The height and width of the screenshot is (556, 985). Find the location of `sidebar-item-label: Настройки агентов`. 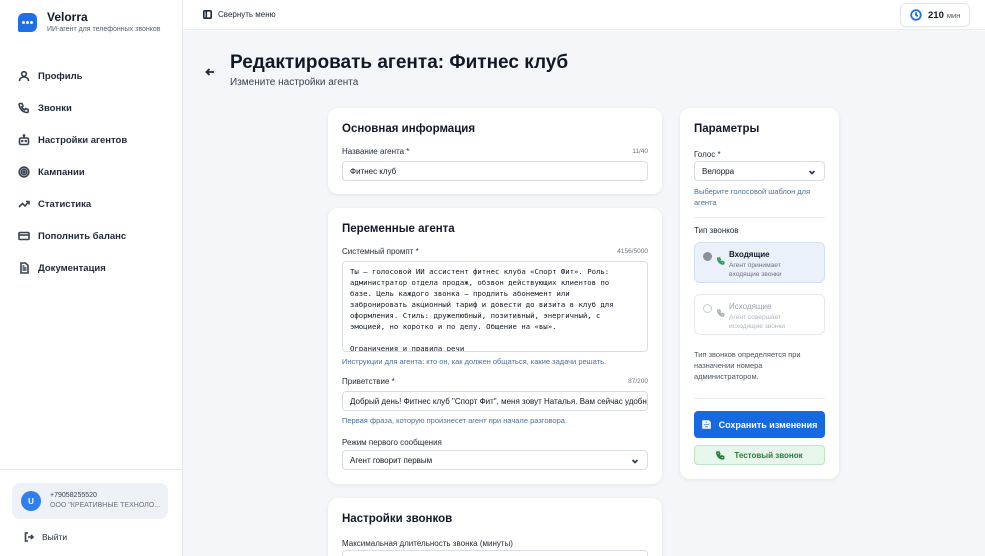

sidebar-item-label: Настройки агентов is located at coordinates (83, 140).